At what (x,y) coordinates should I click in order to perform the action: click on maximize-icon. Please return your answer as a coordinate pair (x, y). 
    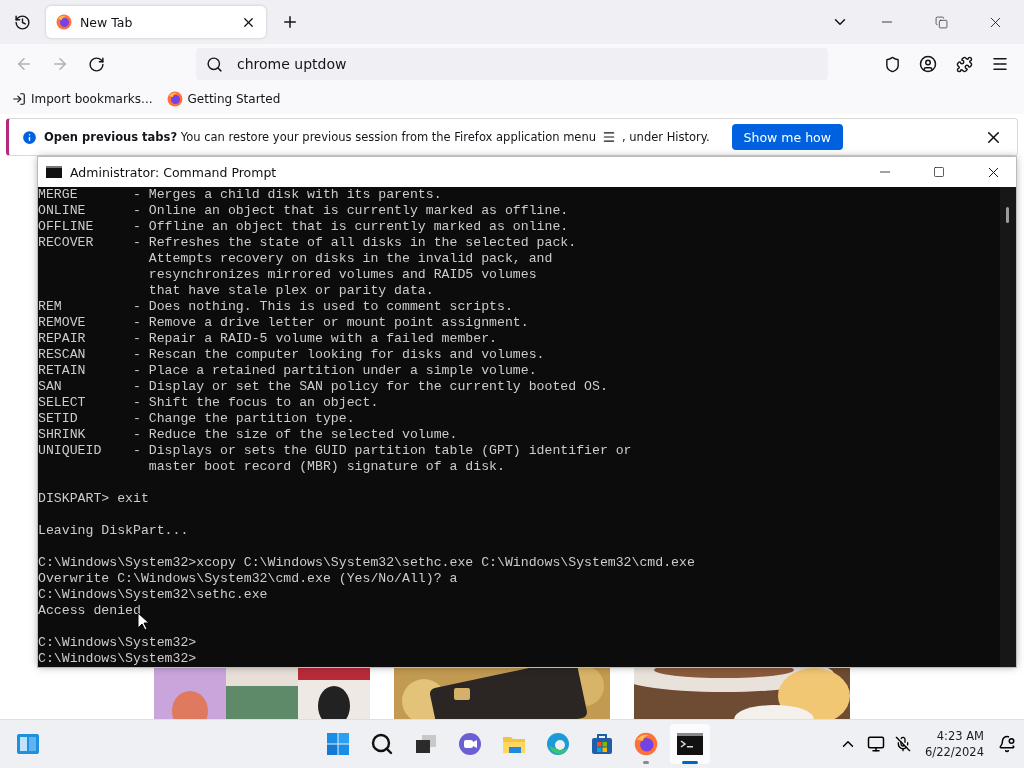
    Looking at the image, I should click on (939, 172).